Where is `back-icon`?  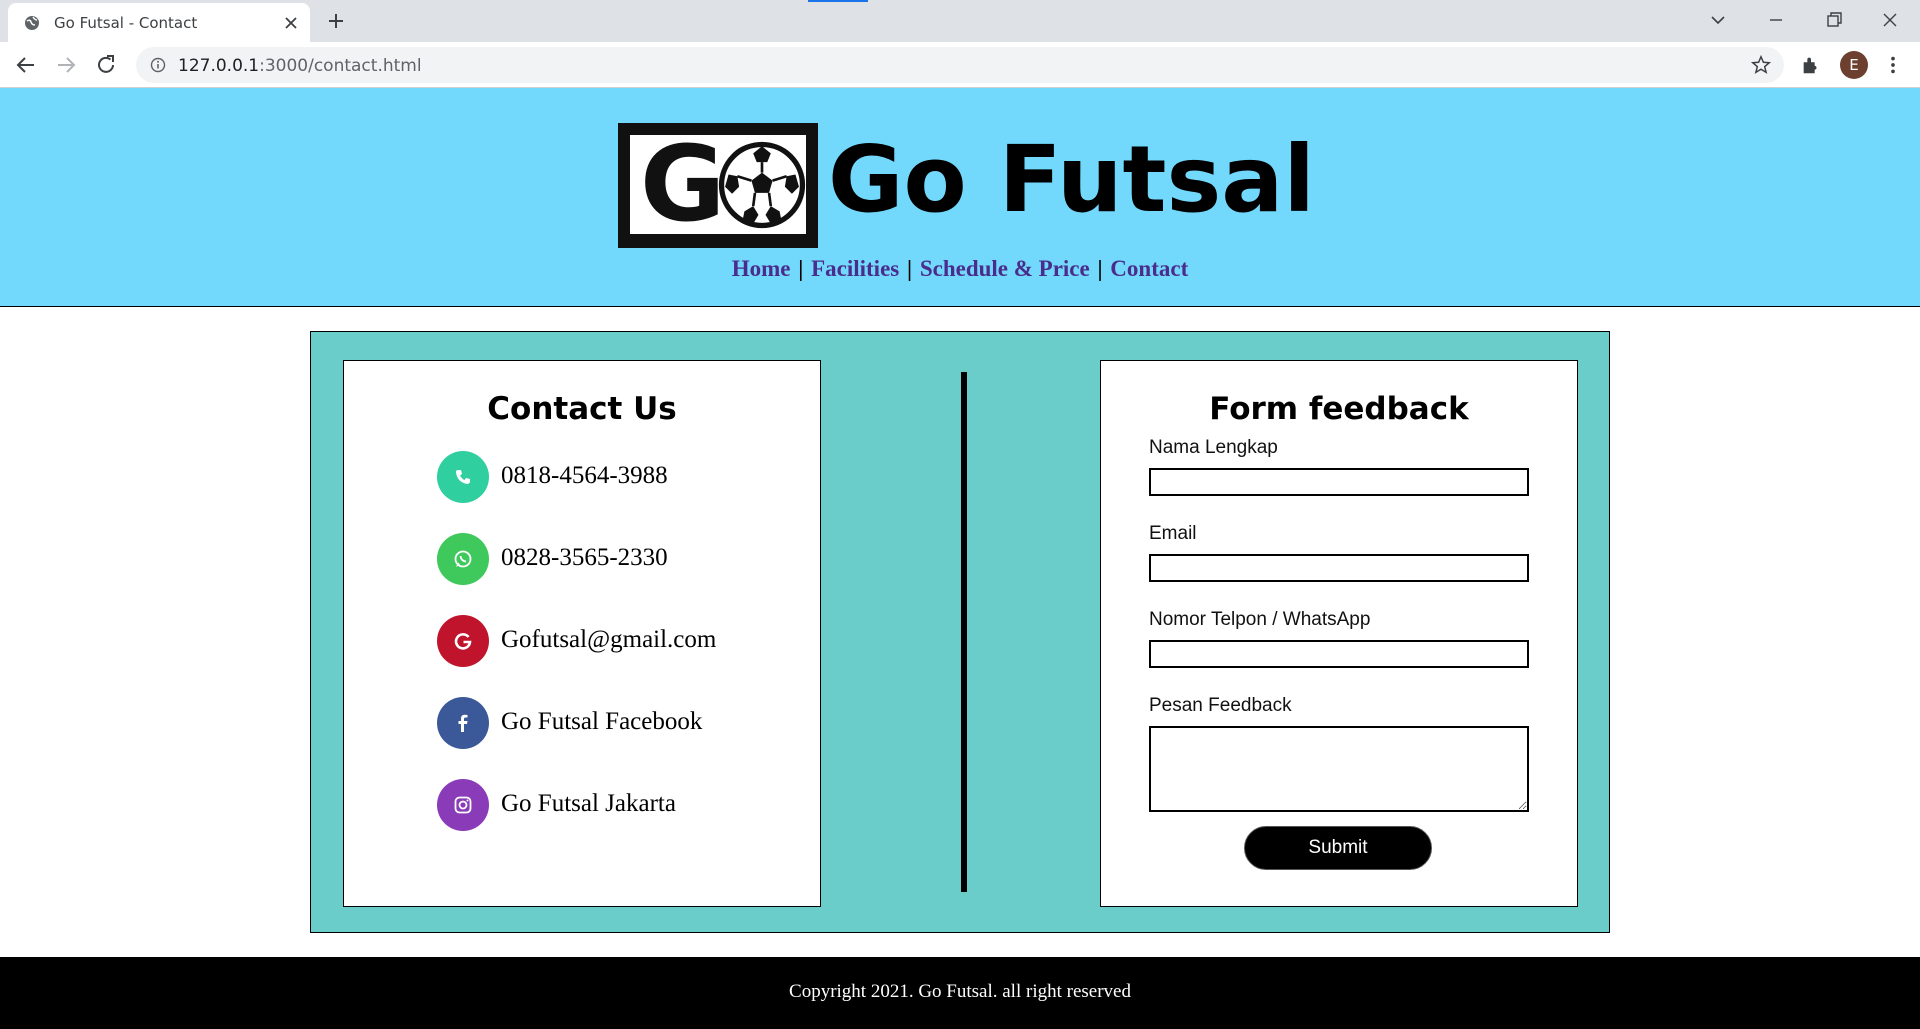 back-icon is located at coordinates (26, 65).